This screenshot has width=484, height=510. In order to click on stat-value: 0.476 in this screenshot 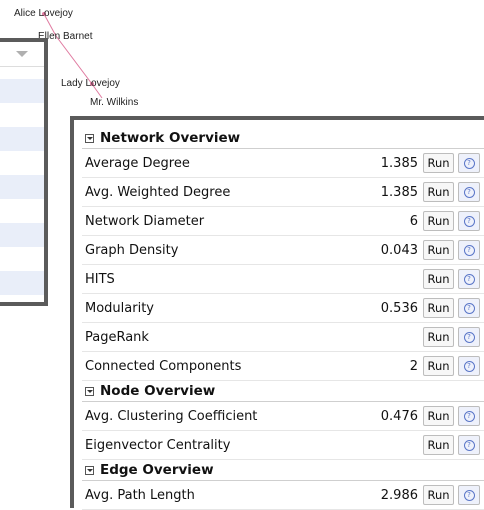, I will do `click(399, 416)`.